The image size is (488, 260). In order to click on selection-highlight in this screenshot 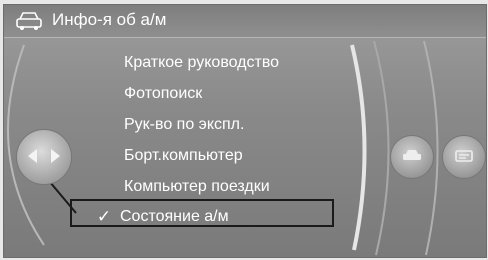, I will do `click(202, 213)`.